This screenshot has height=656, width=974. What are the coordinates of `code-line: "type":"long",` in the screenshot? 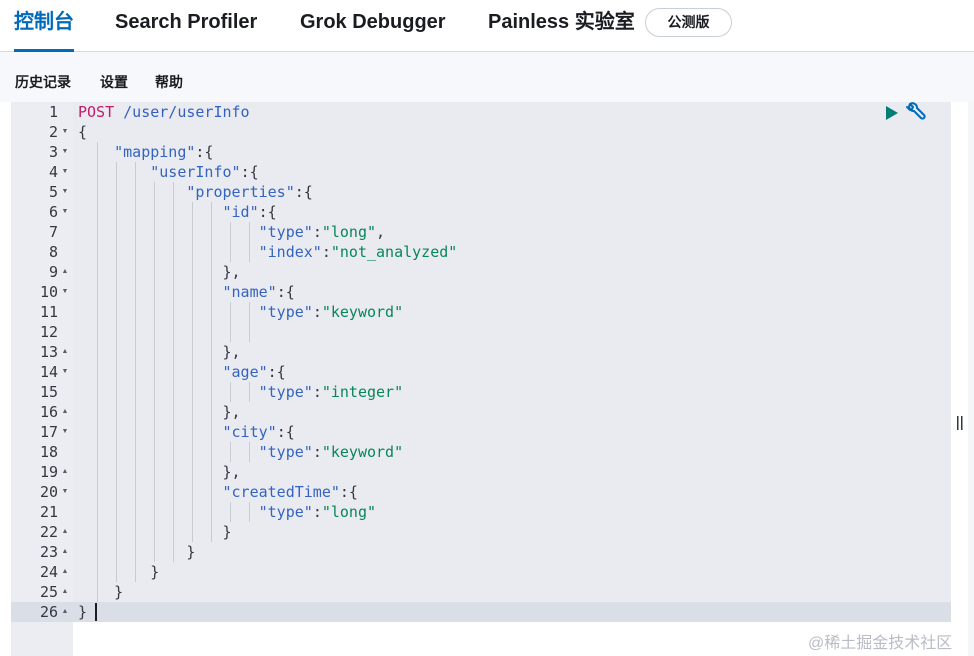 It's located at (322, 232).